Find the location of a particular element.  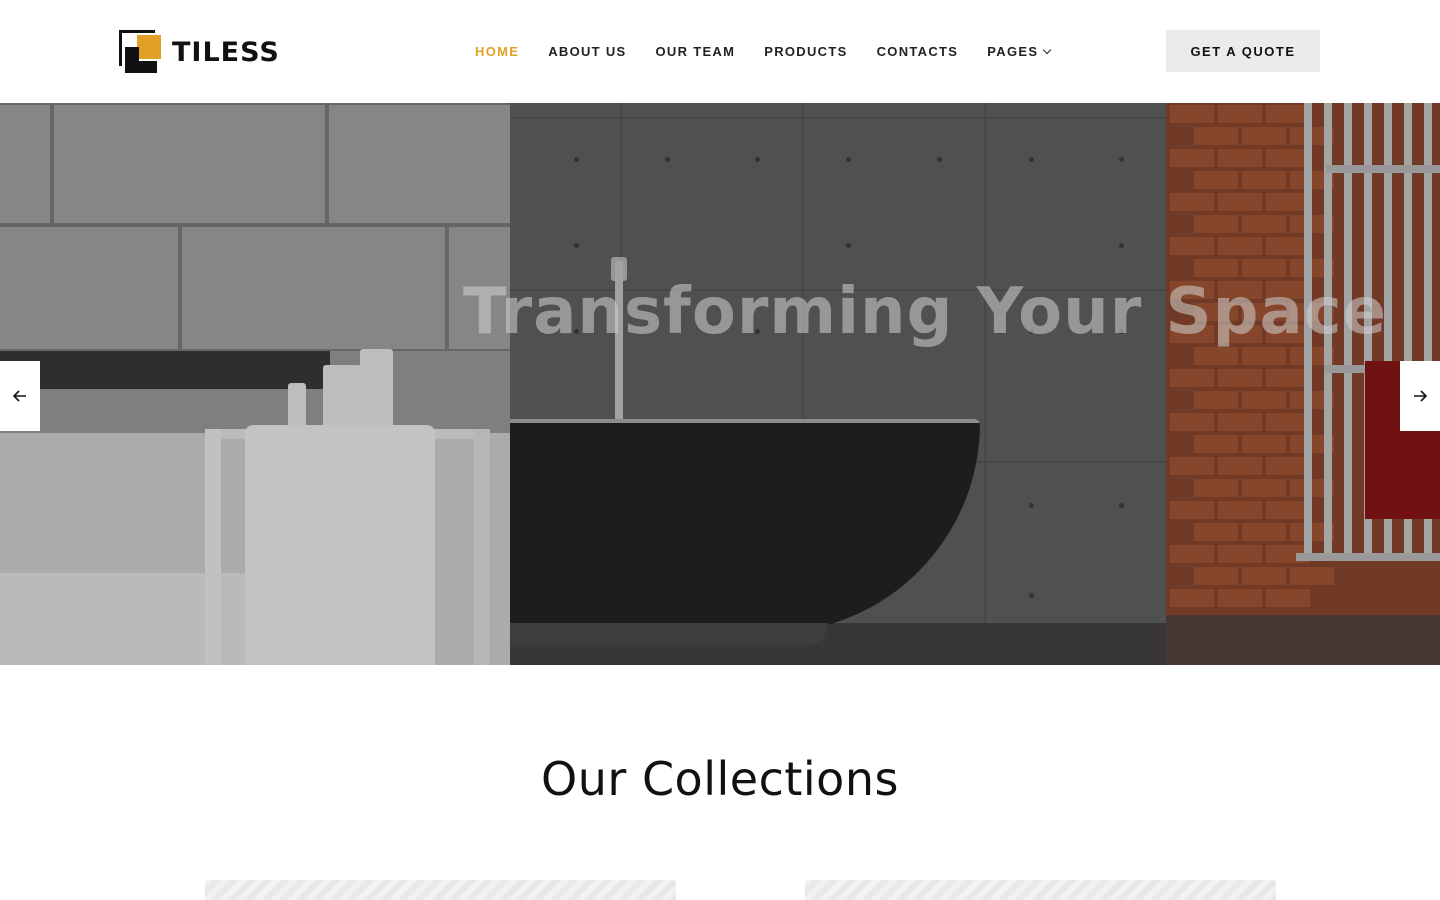

hero-title: Transforming Your Space is located at coordinates (720, 315).